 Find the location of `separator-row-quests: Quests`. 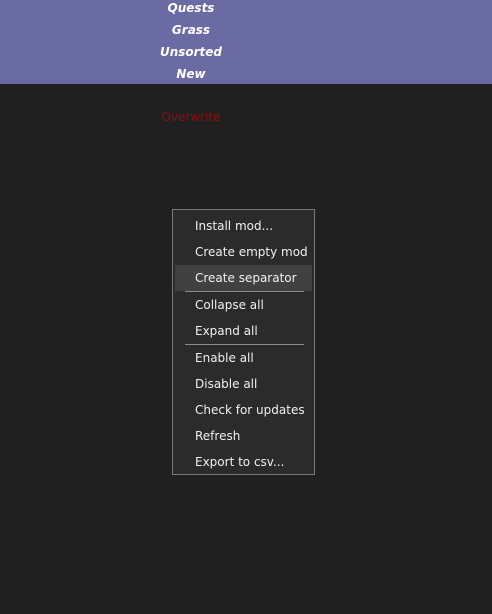

separator-row-quests: Quests is located at coordinates (191, 9).